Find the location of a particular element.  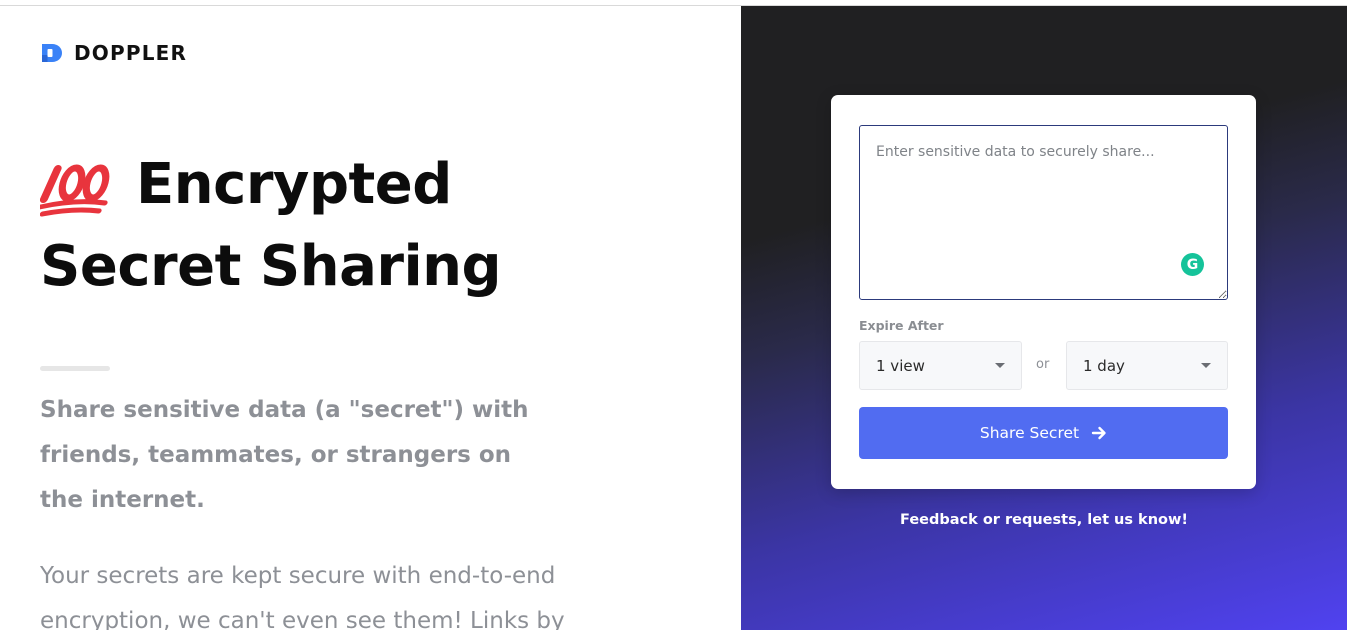

title-line-1: Encrypted is located at coordinates (294, 184).